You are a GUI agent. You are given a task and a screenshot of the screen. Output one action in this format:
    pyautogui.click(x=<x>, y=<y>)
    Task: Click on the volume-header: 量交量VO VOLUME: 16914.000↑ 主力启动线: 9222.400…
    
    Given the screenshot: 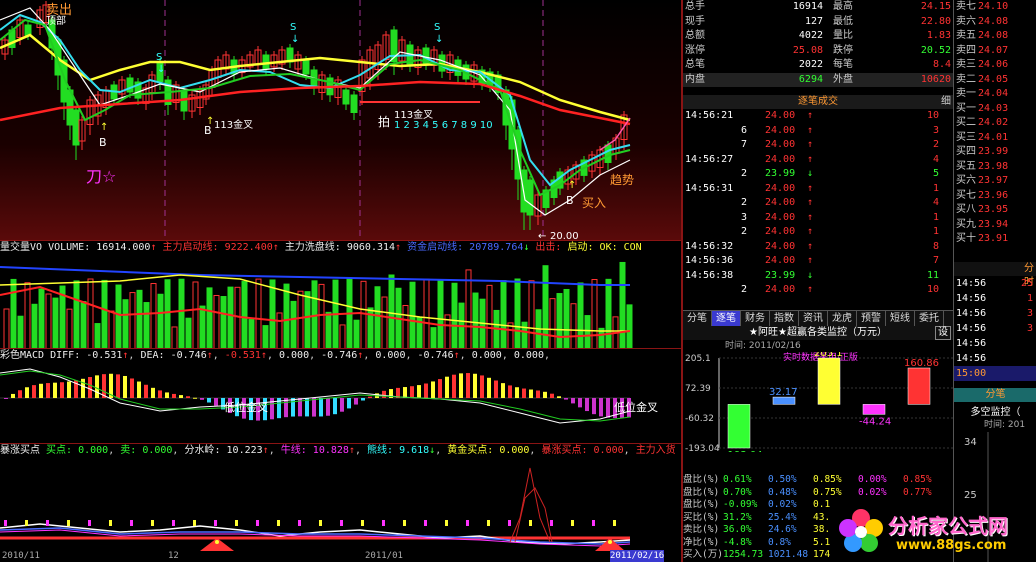 What is the action you would take?
    pyautogui.click(x=321, y=247)
    